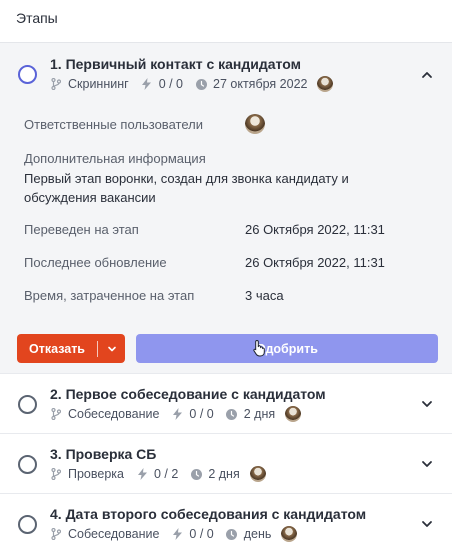 The height and width of the screenshot is (542, 452). What do you see at coordinates (98, 84) in the screenshot?
I see `stage-type: Скриннинг` at bounding box center [98, 84].